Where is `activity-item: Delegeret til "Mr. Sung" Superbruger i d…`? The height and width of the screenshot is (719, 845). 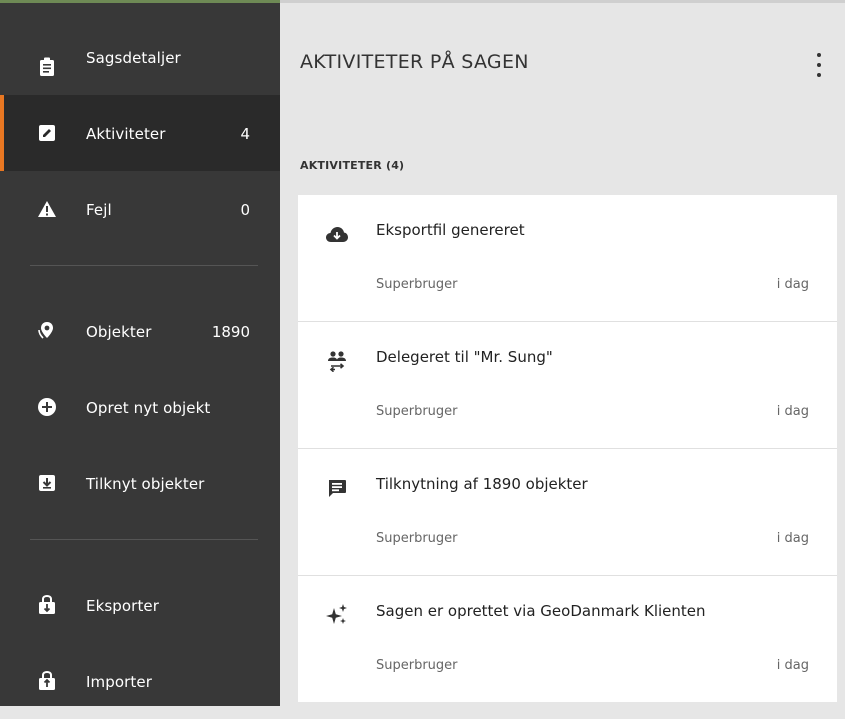
activity-item: Delegeret til "Mr. Sung" Superbruger i d… is located at coordinates (567, 385).